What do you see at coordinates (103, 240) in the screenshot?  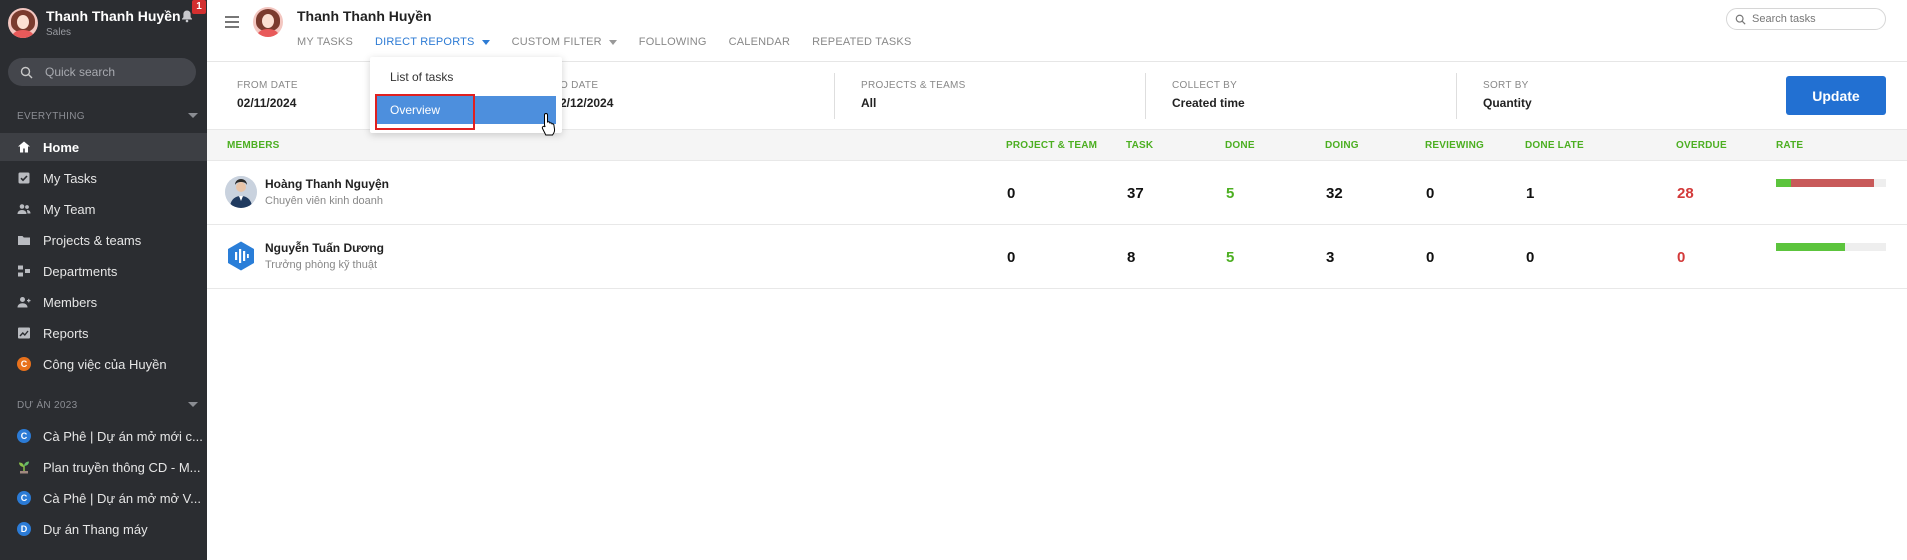 I see `sidebar-item-projects-teams: Projects & teams` at bounding box center [103, 240].